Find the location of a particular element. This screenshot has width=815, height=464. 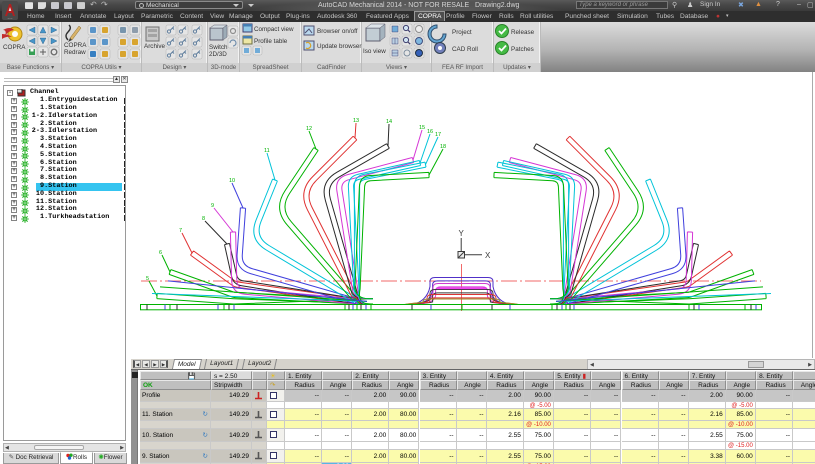

svg-text: 8 is located at coordinates (203, 219).